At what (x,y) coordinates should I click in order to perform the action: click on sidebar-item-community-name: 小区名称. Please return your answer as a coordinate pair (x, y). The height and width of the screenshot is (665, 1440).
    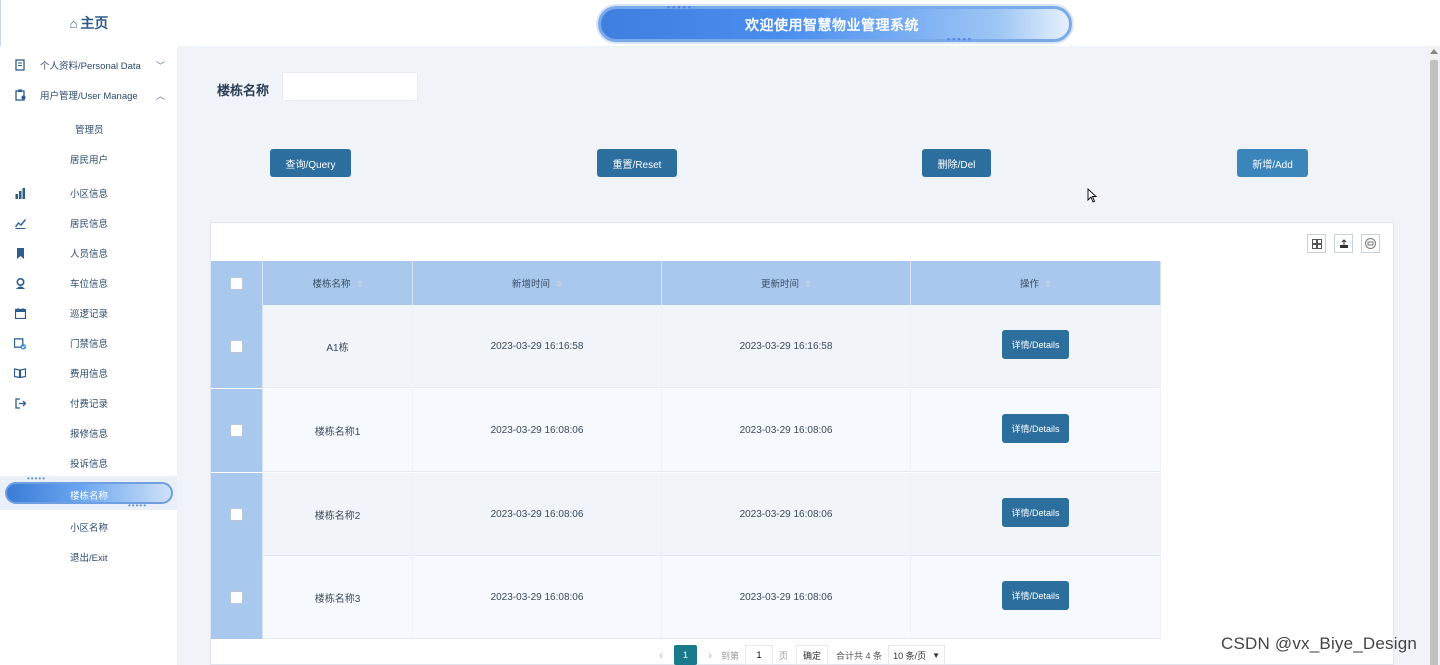
    Looking at the image, I should click on (88, 527).